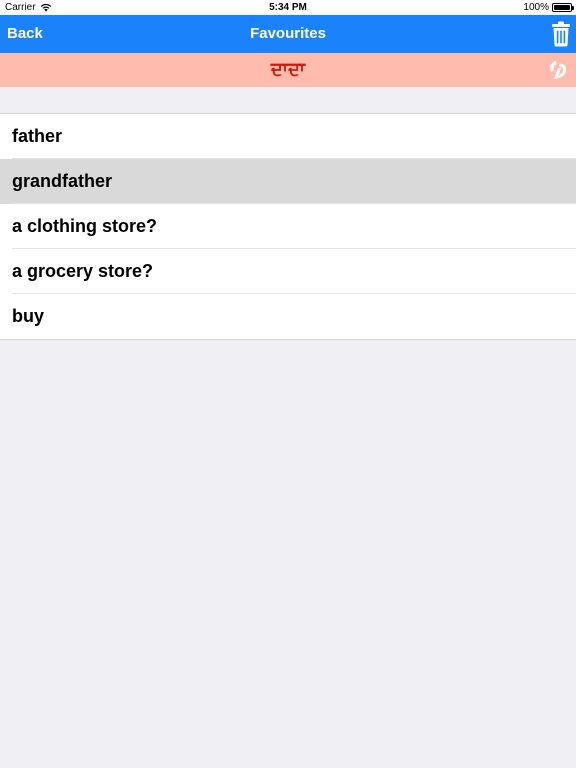 This screenshot has height=768, width=576. I want to click on list-item: father, so click(288, 136).